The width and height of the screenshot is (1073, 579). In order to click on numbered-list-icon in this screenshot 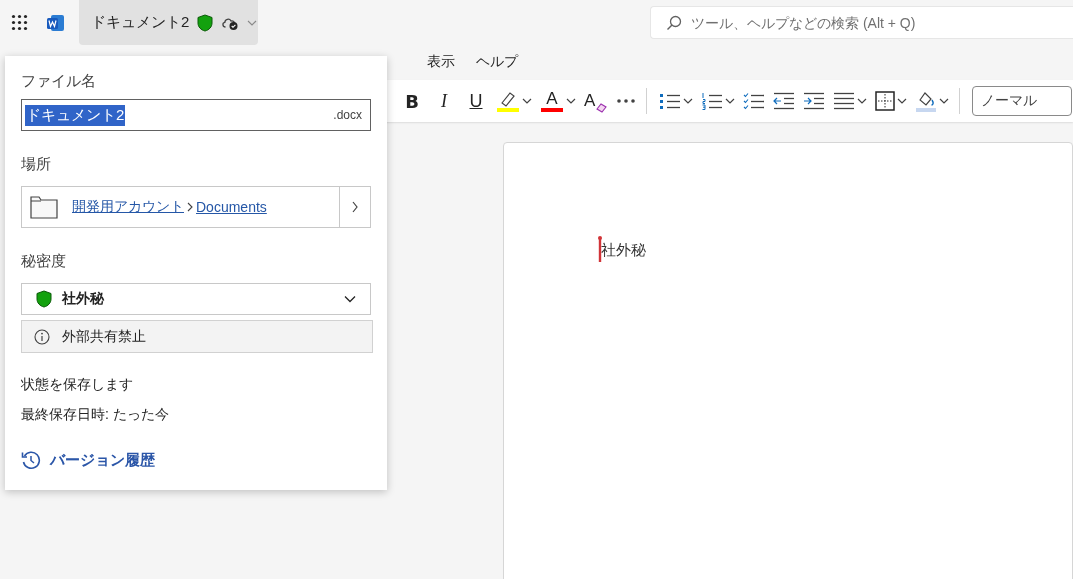, I will do `click(712, 101)`.